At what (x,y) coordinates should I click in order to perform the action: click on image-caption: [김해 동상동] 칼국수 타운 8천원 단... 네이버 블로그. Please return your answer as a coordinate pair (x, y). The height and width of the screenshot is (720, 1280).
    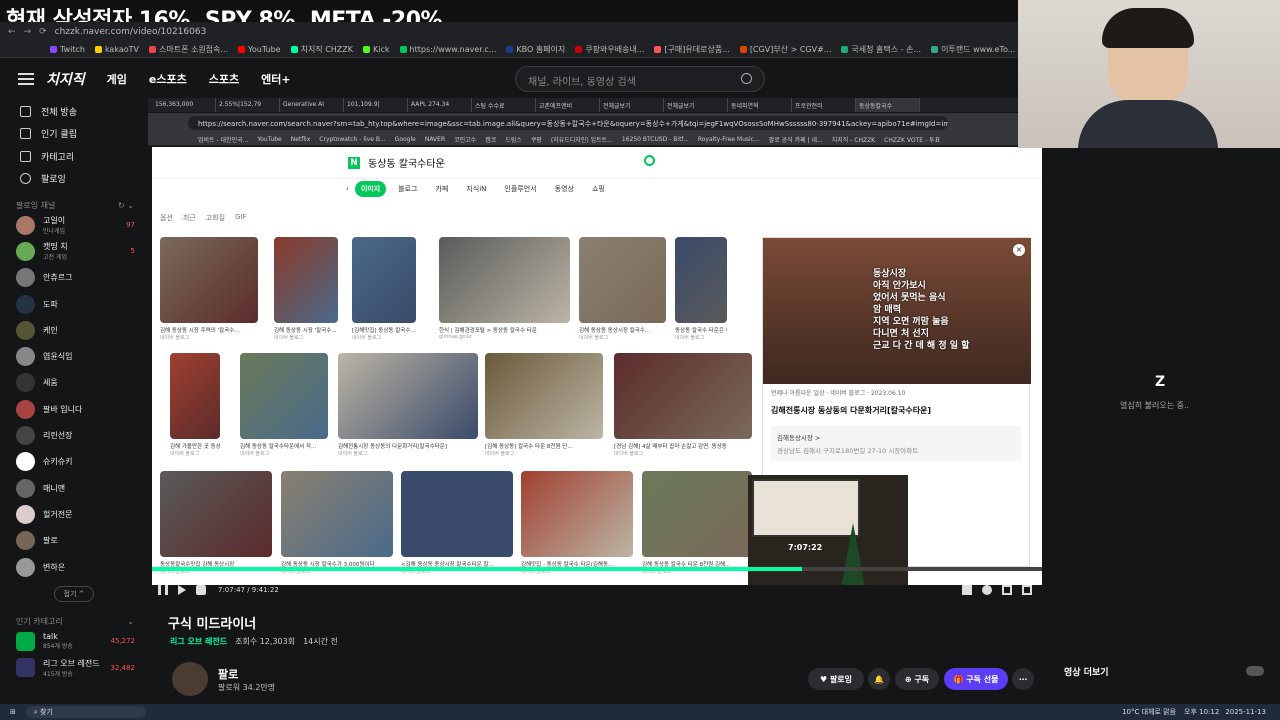
    Looking at the image, I should click on (544, 449).